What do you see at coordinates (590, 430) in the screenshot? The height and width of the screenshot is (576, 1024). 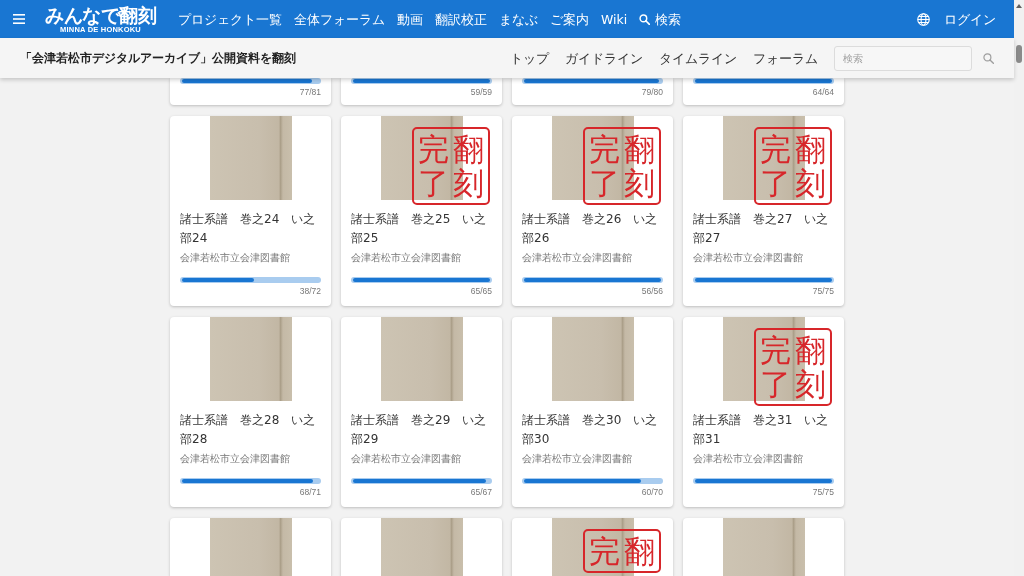 I see `document-title: 諸士系譜 巻之30 い之部30` at bounding box center [590, 430].